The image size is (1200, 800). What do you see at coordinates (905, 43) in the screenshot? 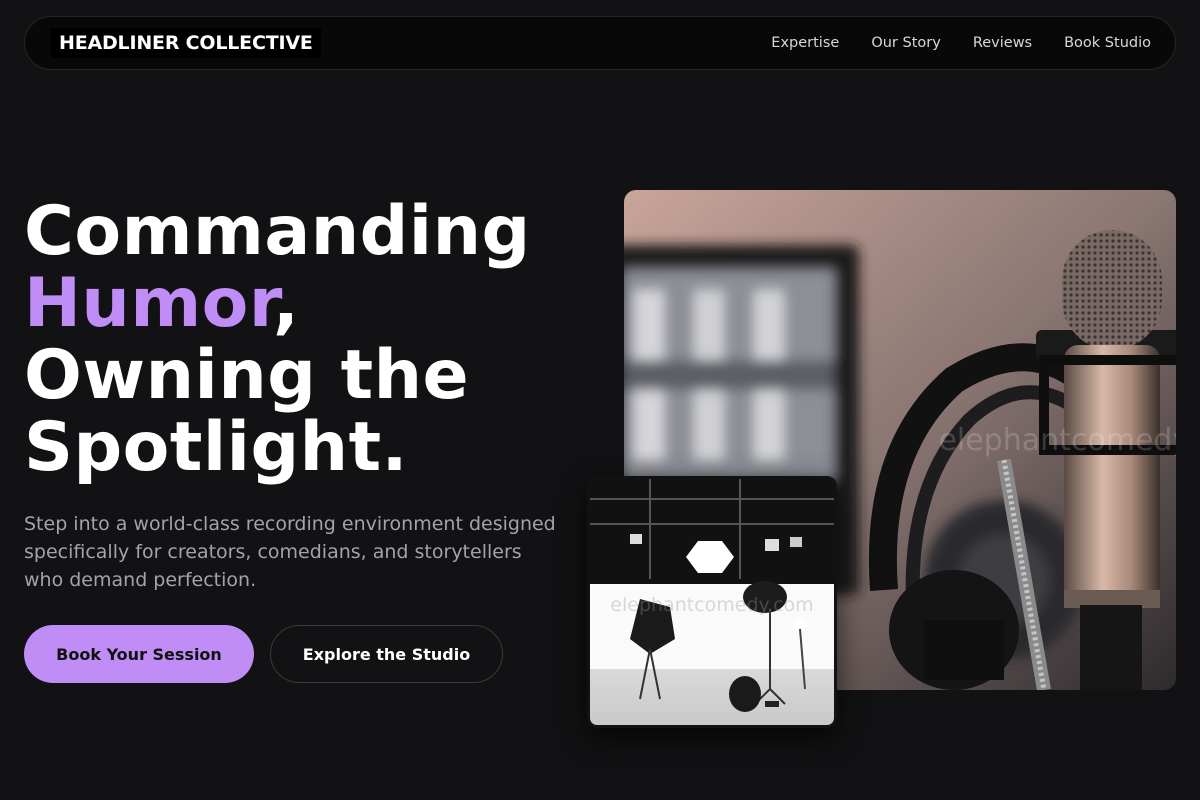
I see `nav-link-our-story: Our Story` at bounding box center [905, 43].